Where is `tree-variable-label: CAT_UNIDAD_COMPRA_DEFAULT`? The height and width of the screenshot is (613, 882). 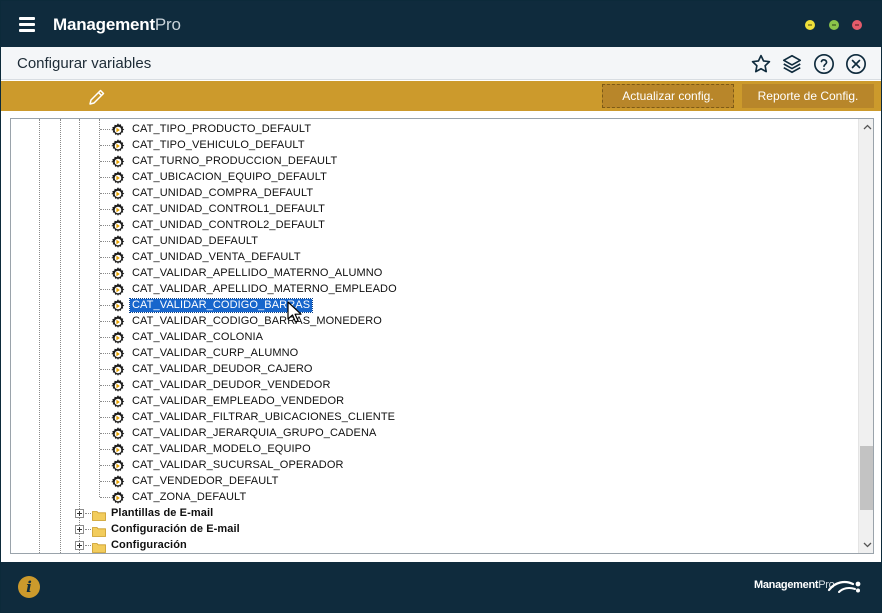 tree-variable-label: CAT_UNIDAD_COMPRA_DEFAULT is located at coordinates (223, 193).